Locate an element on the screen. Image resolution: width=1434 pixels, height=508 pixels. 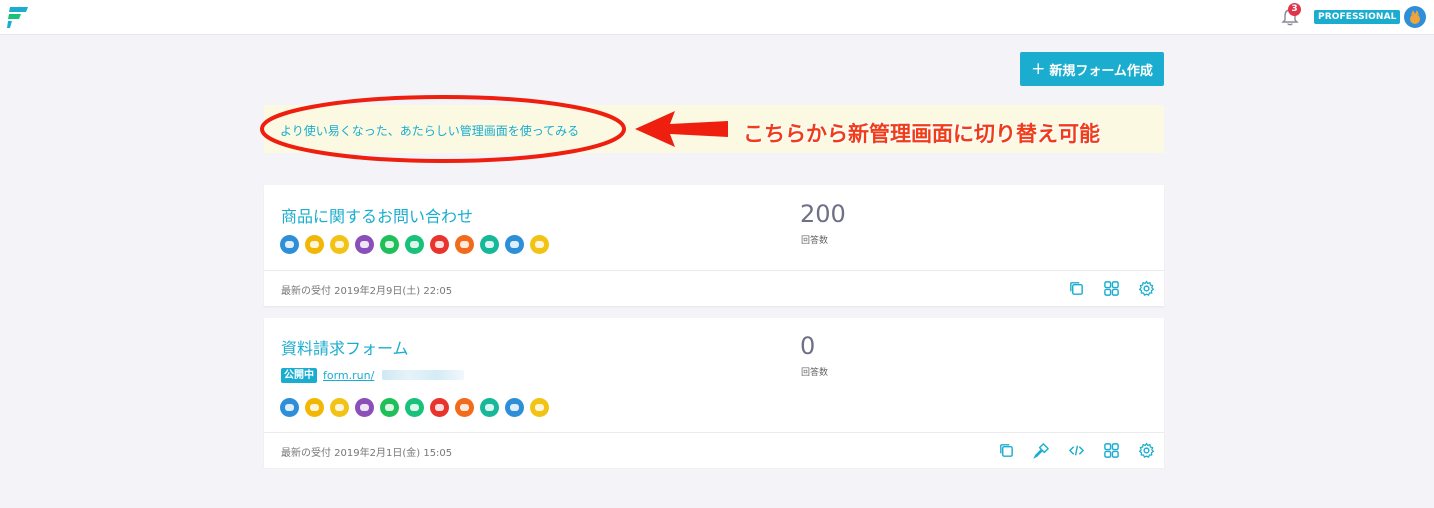
last-received-text: 最新の受付 2019年2月1日(金) 15:05 is located at coordinates (367, 453).